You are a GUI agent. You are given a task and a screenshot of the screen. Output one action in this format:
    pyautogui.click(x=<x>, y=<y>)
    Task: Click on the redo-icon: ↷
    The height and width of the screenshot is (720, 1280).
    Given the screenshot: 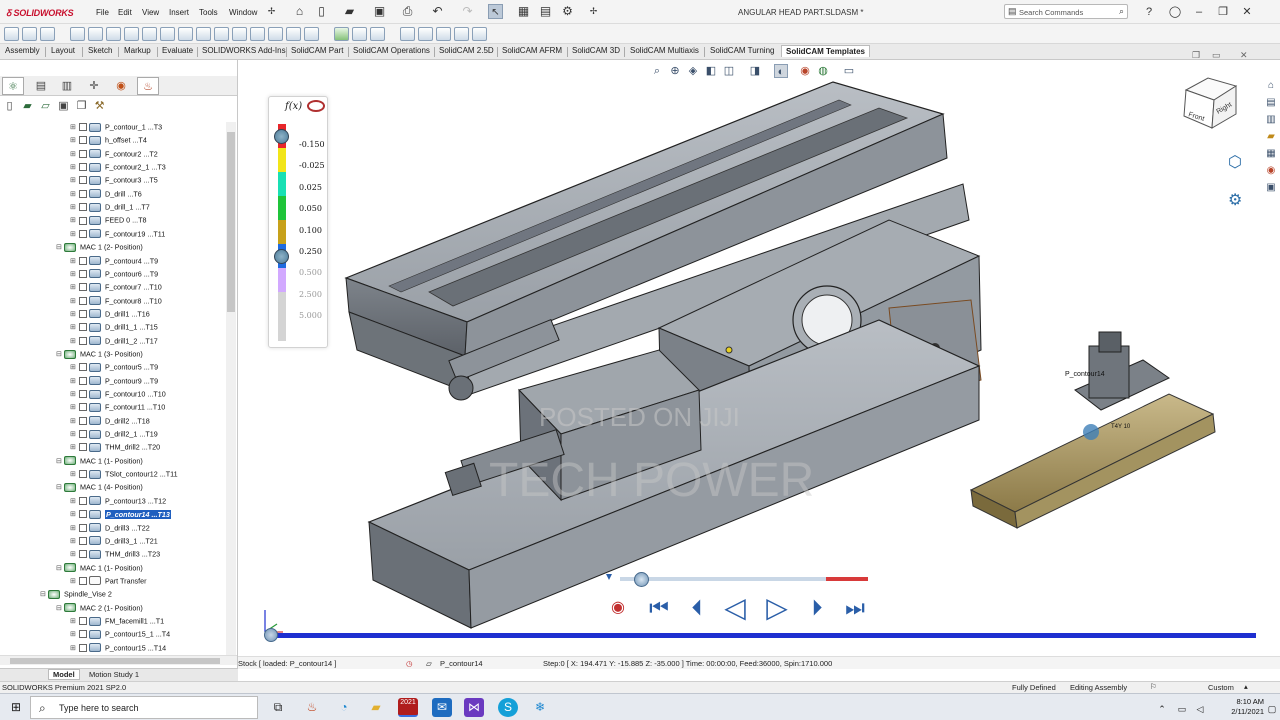 What is the action you would take?
    pyautogui.click(x=467, y=11)
    